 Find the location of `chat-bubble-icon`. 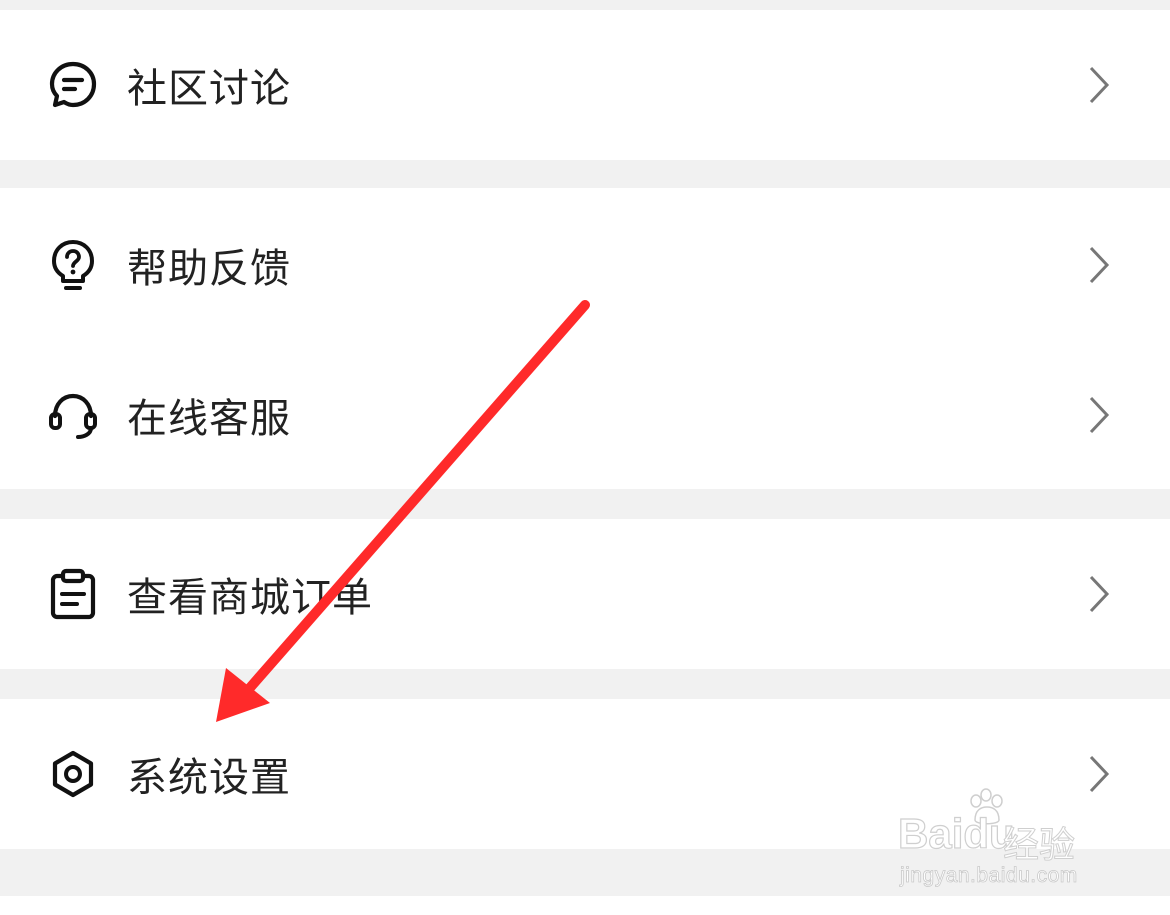

chat-bubble-icon is located at coordinates (73, 85).